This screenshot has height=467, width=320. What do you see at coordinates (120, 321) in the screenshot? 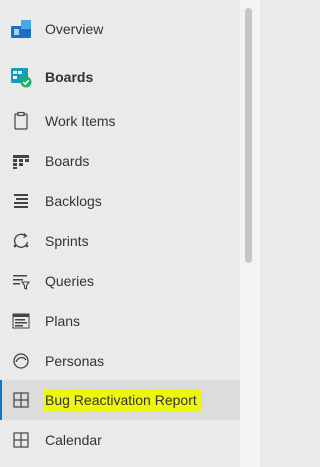
I see `nav-item-plans: Plans` at bounding box center [120, 321].